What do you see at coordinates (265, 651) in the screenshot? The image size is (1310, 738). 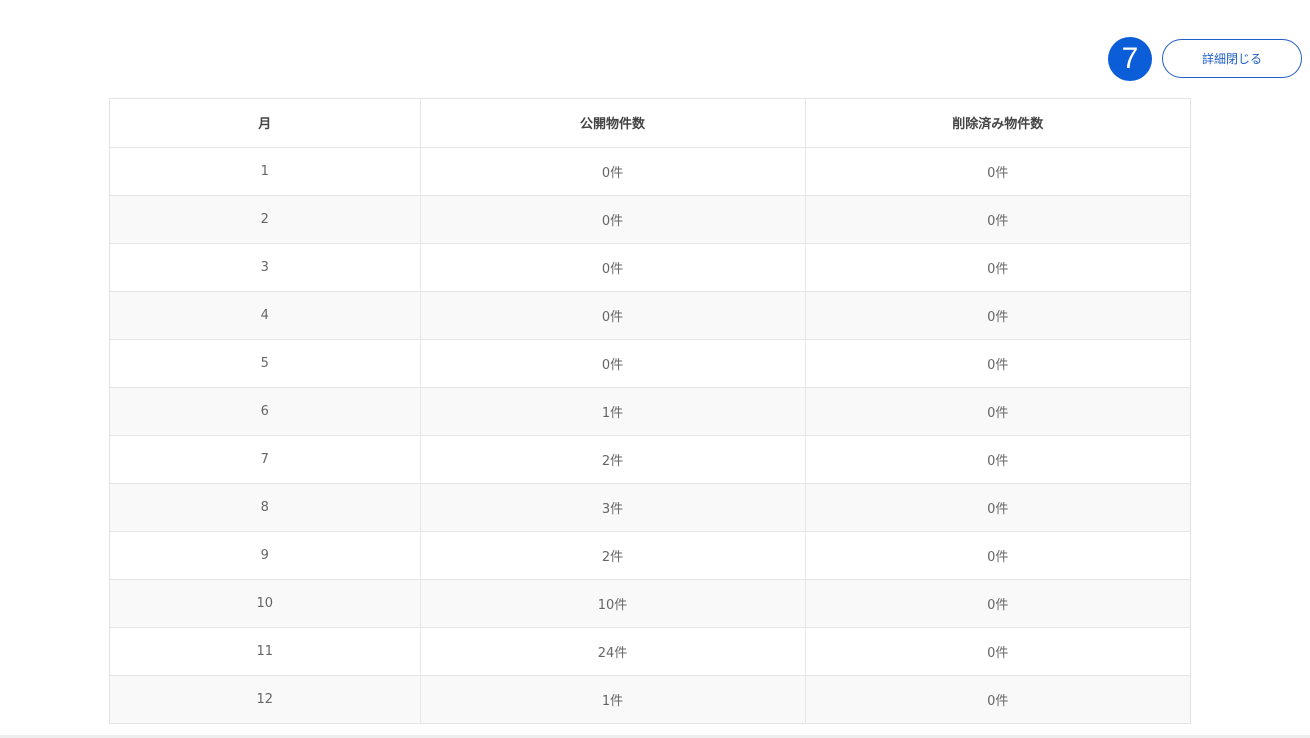 I see `cell-month: 11` at bounding box center [265, 651].